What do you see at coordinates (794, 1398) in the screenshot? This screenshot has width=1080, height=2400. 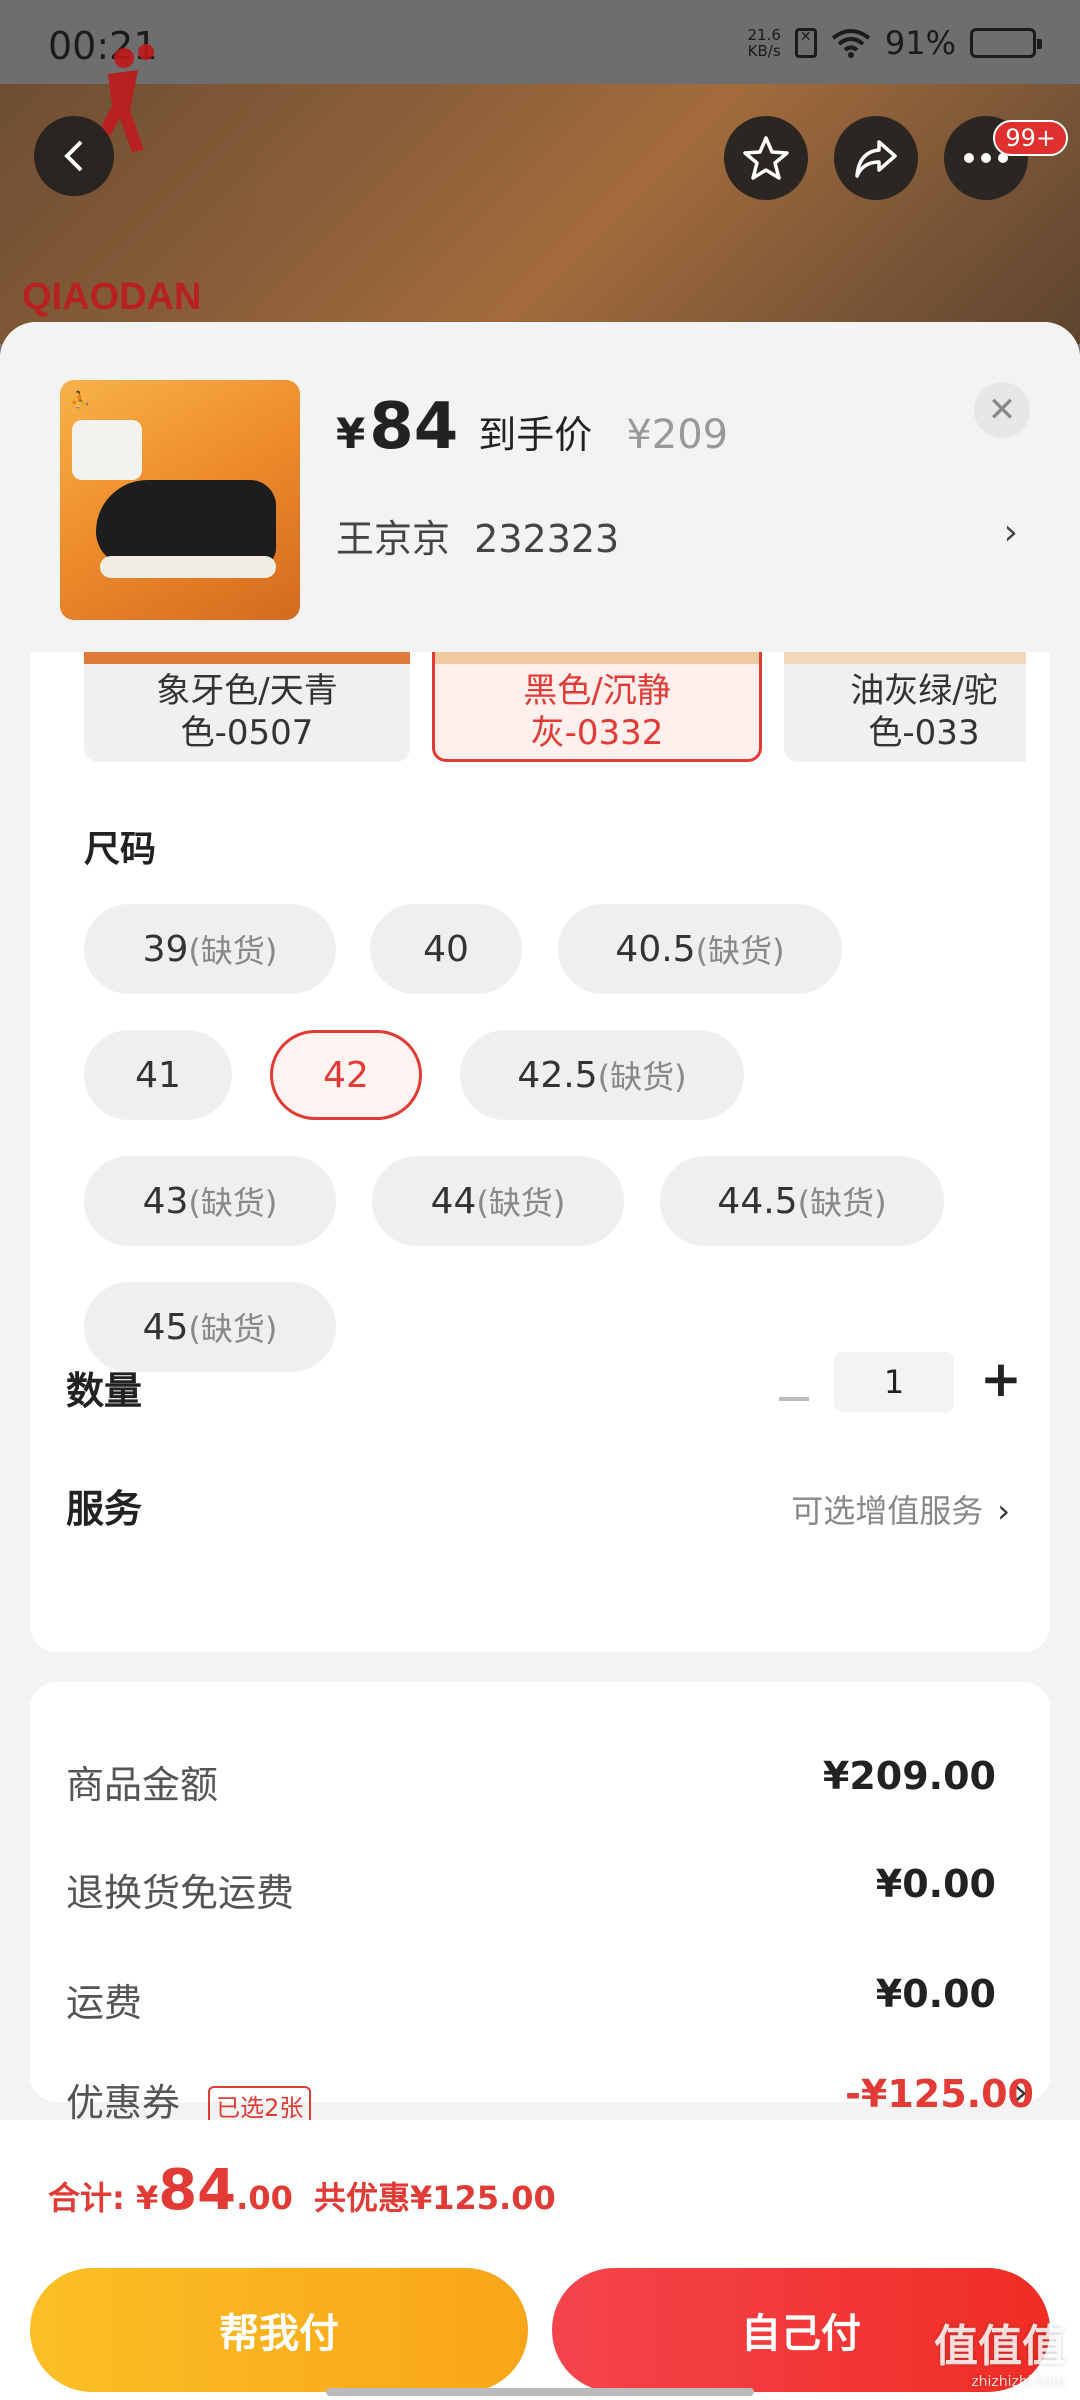 I see `quantity-decrement-button: −` at bounding box center [794, 1398].